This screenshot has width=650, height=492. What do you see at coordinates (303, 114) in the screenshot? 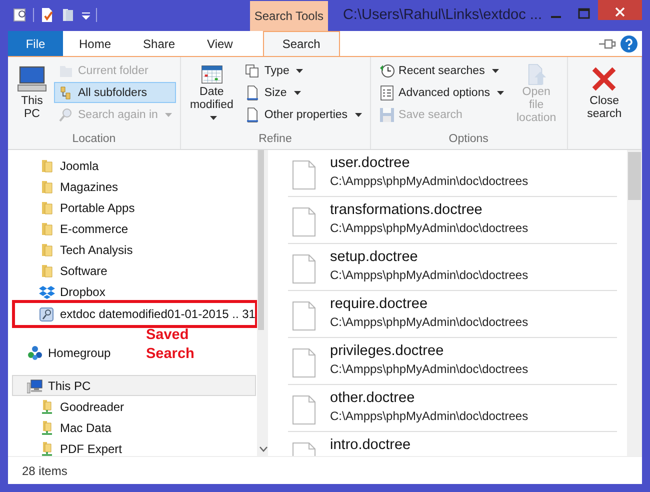
I see `ribbon-button: Other properties` at bounding box center [303, 114].